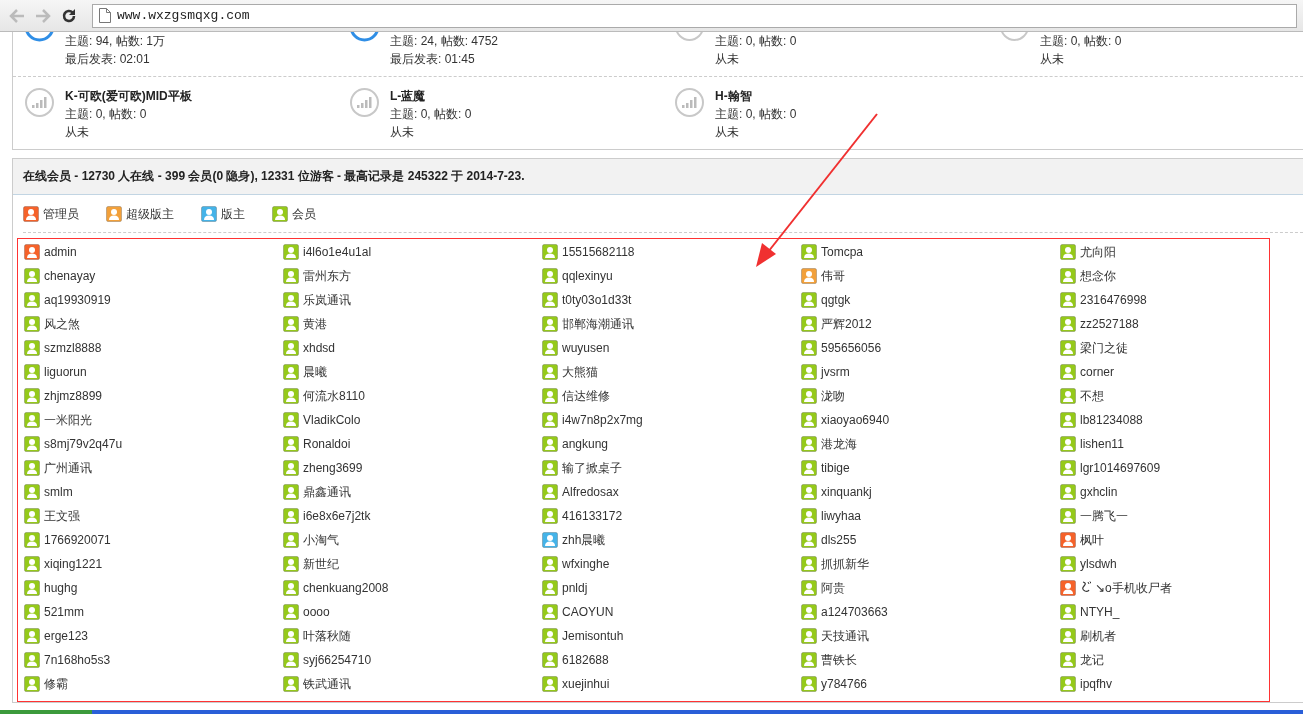  I want to click on member-link: t0ty03o1d33t, so click(597, 300).